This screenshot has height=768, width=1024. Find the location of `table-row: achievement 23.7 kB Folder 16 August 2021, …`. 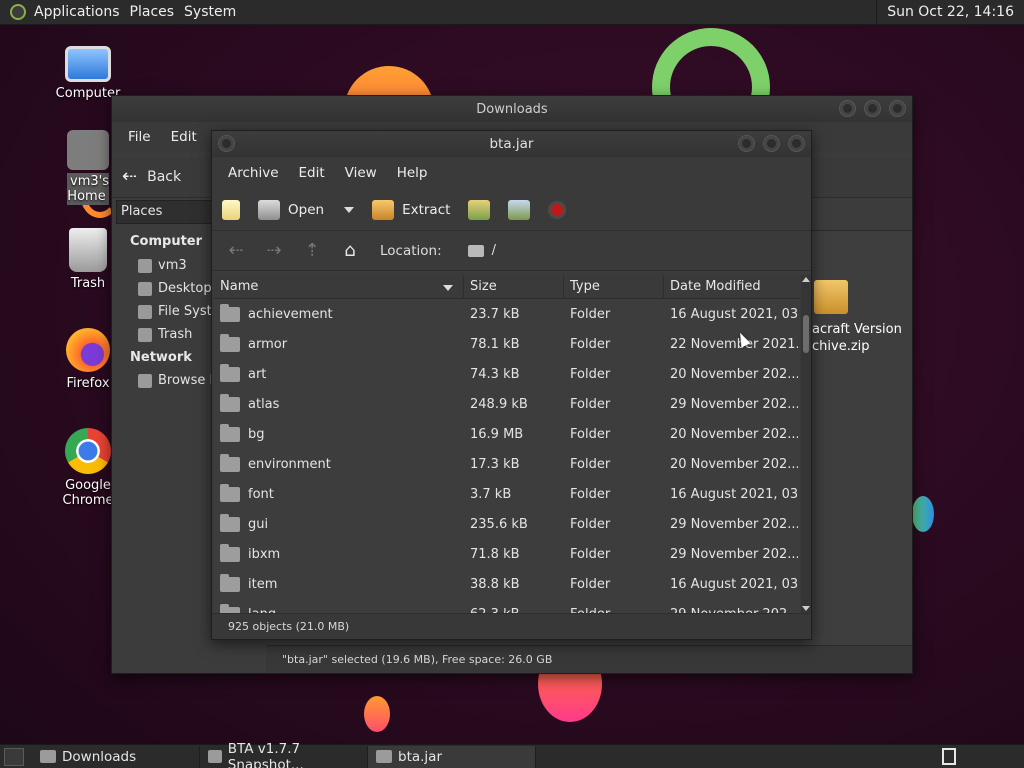

table-row: achievement 23.7 kB Folder 16 August 2021, … is located at coordinates (507, 314).